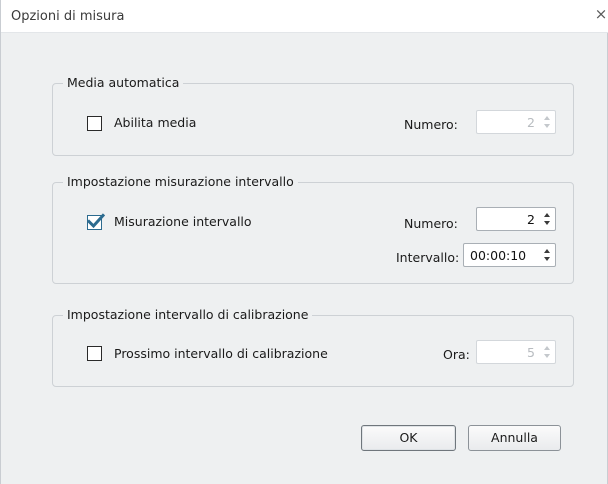  What do you see at coordinates (531, 352) in the screenshot?
I see `calibration-time-value: 5` at bounding box center [531, 352].